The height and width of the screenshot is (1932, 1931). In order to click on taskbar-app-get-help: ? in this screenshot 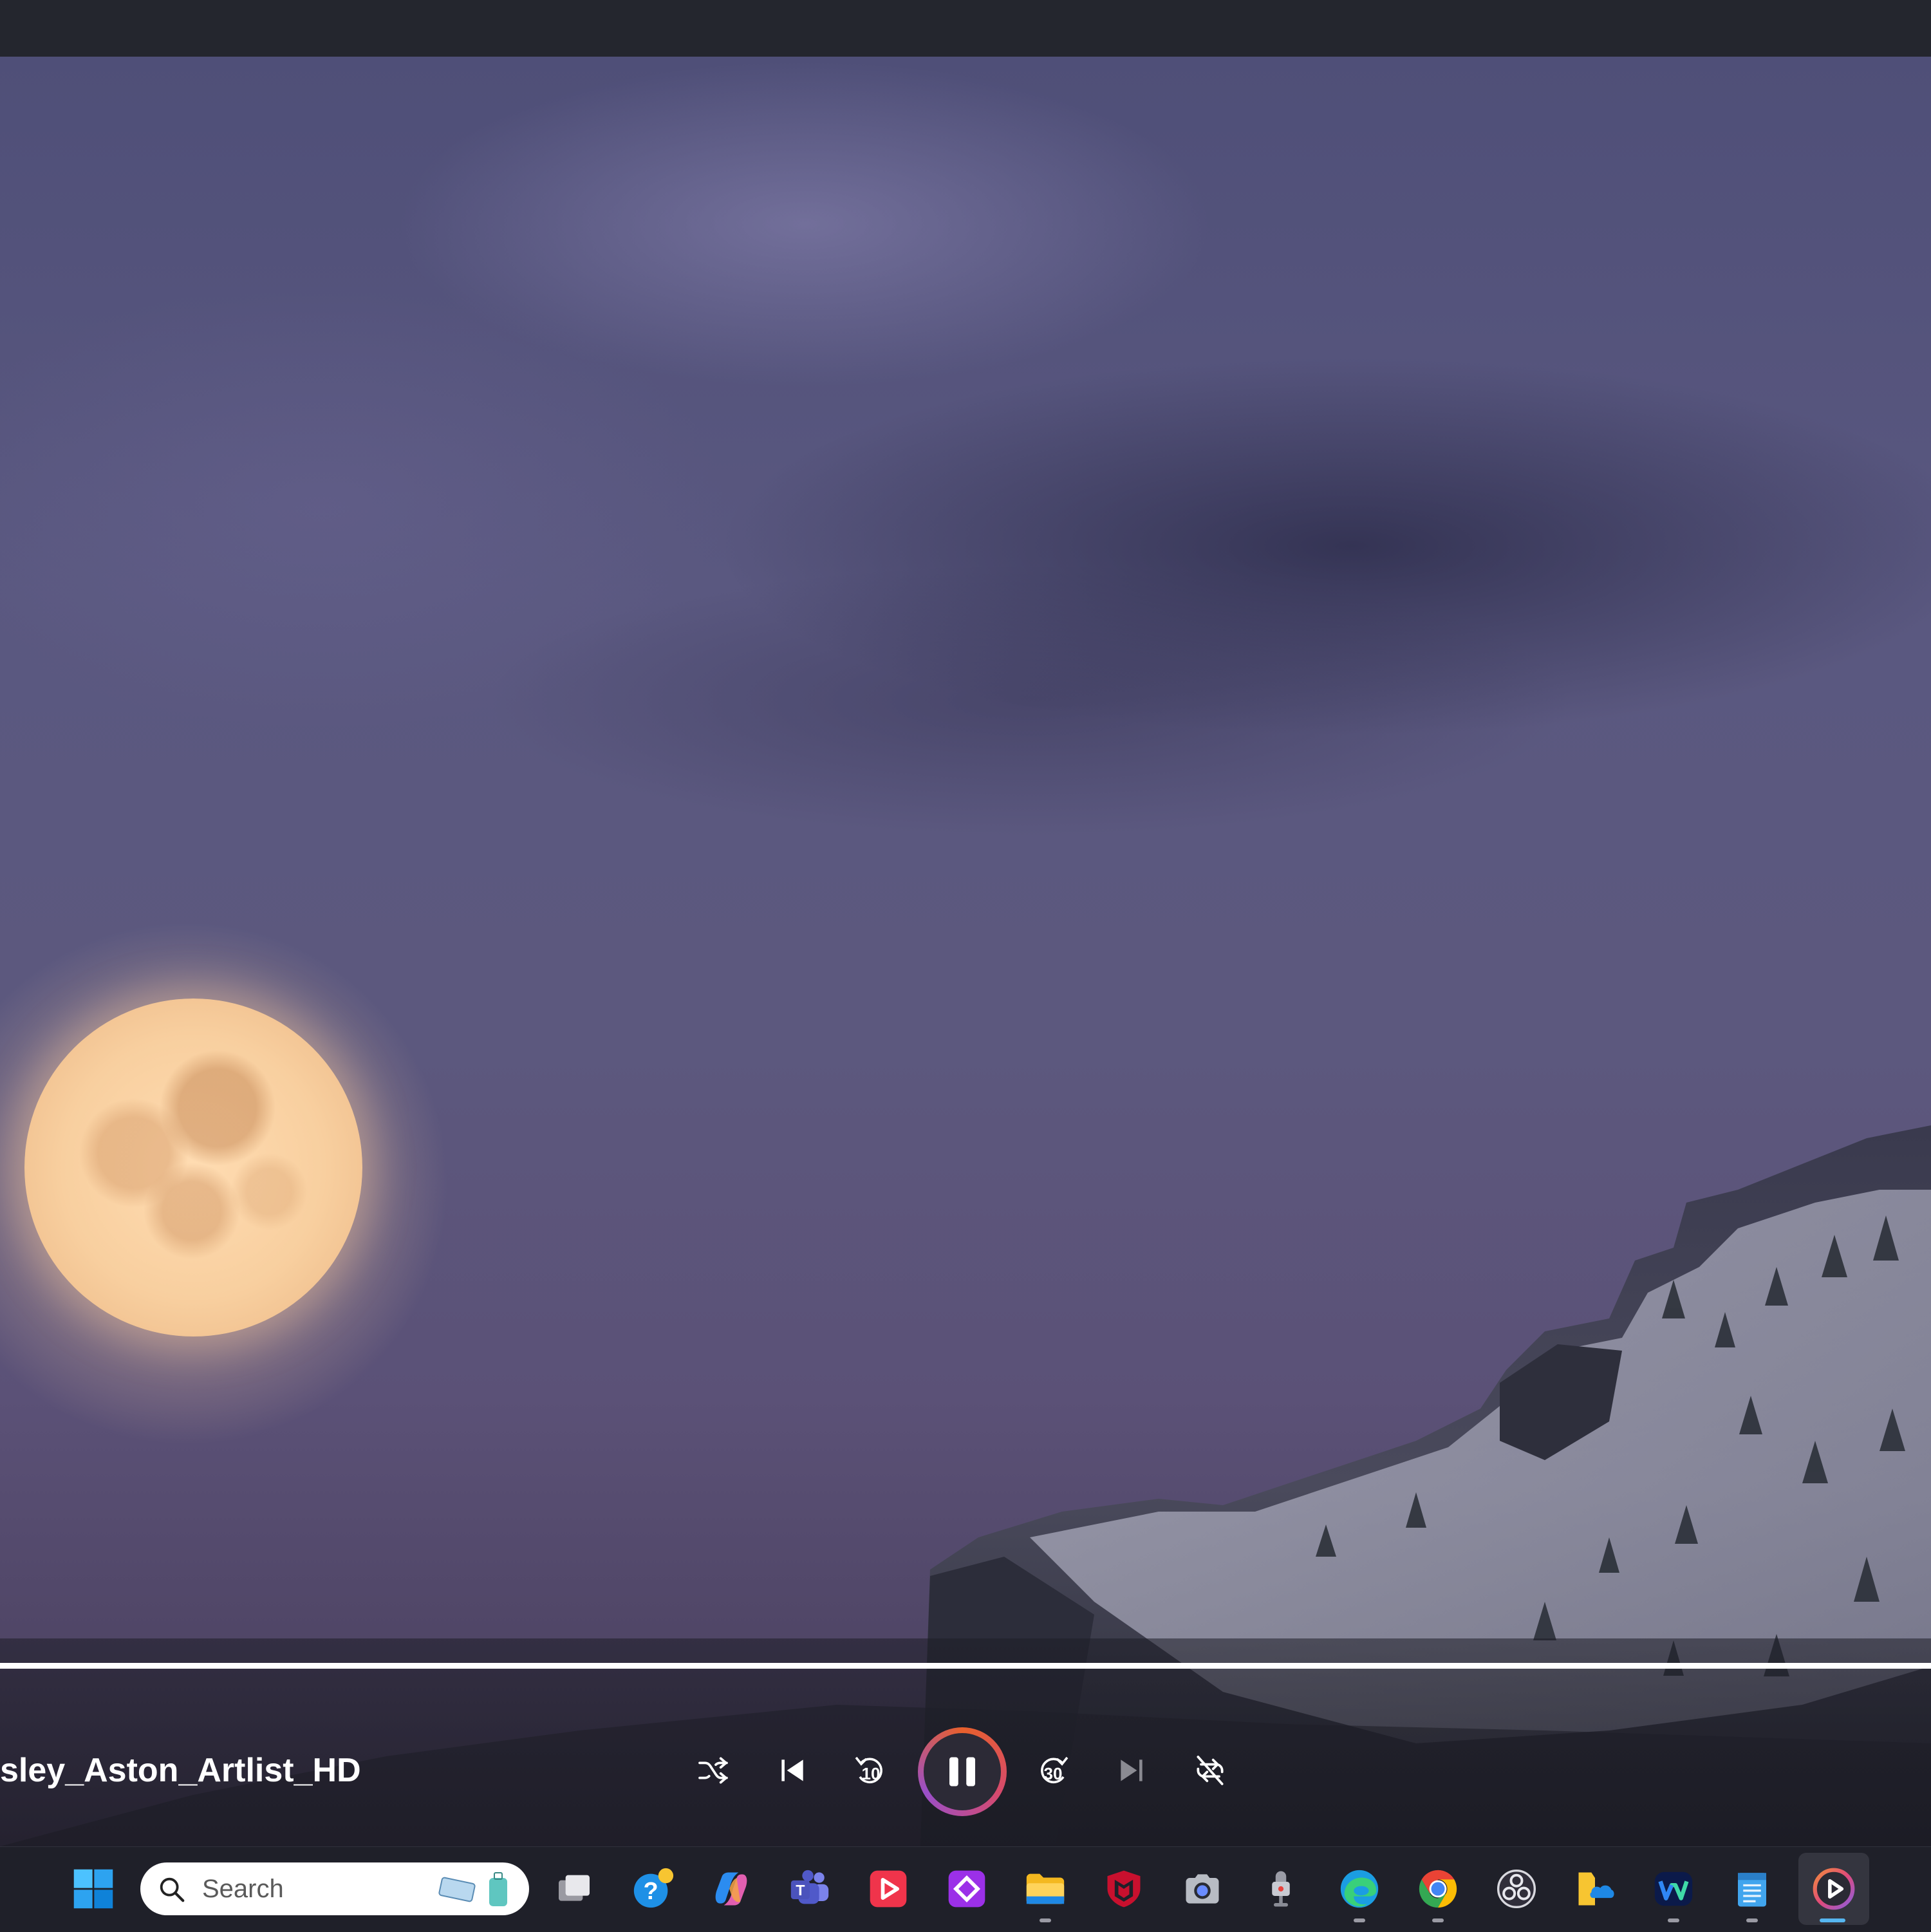, I will do `click(653, 1889)`.